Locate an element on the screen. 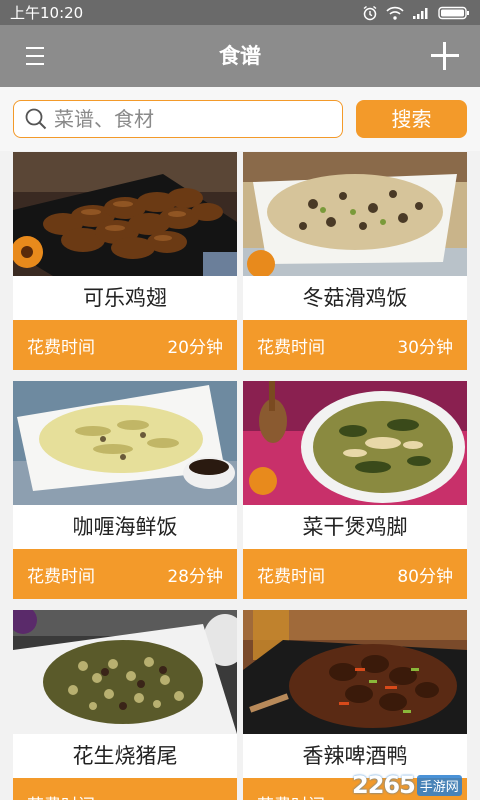 The width and height of the screenshot is (480, 800). page-title: 食谱 is located at coordinates (240, 56).